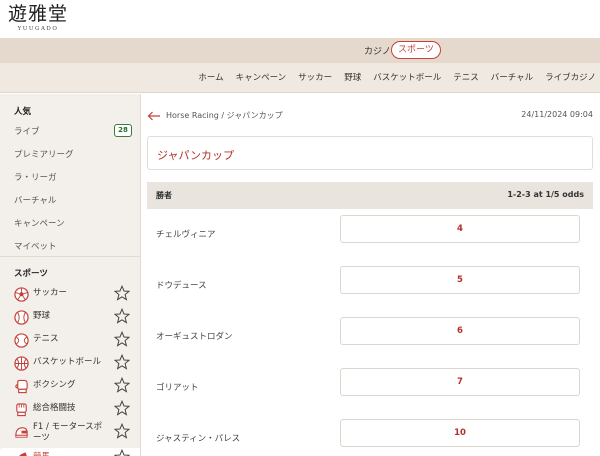 The width and height of the screenshot is (600, 456). I want to click on sidebar-item-campaign: キャンペーン, so click(70, 224).